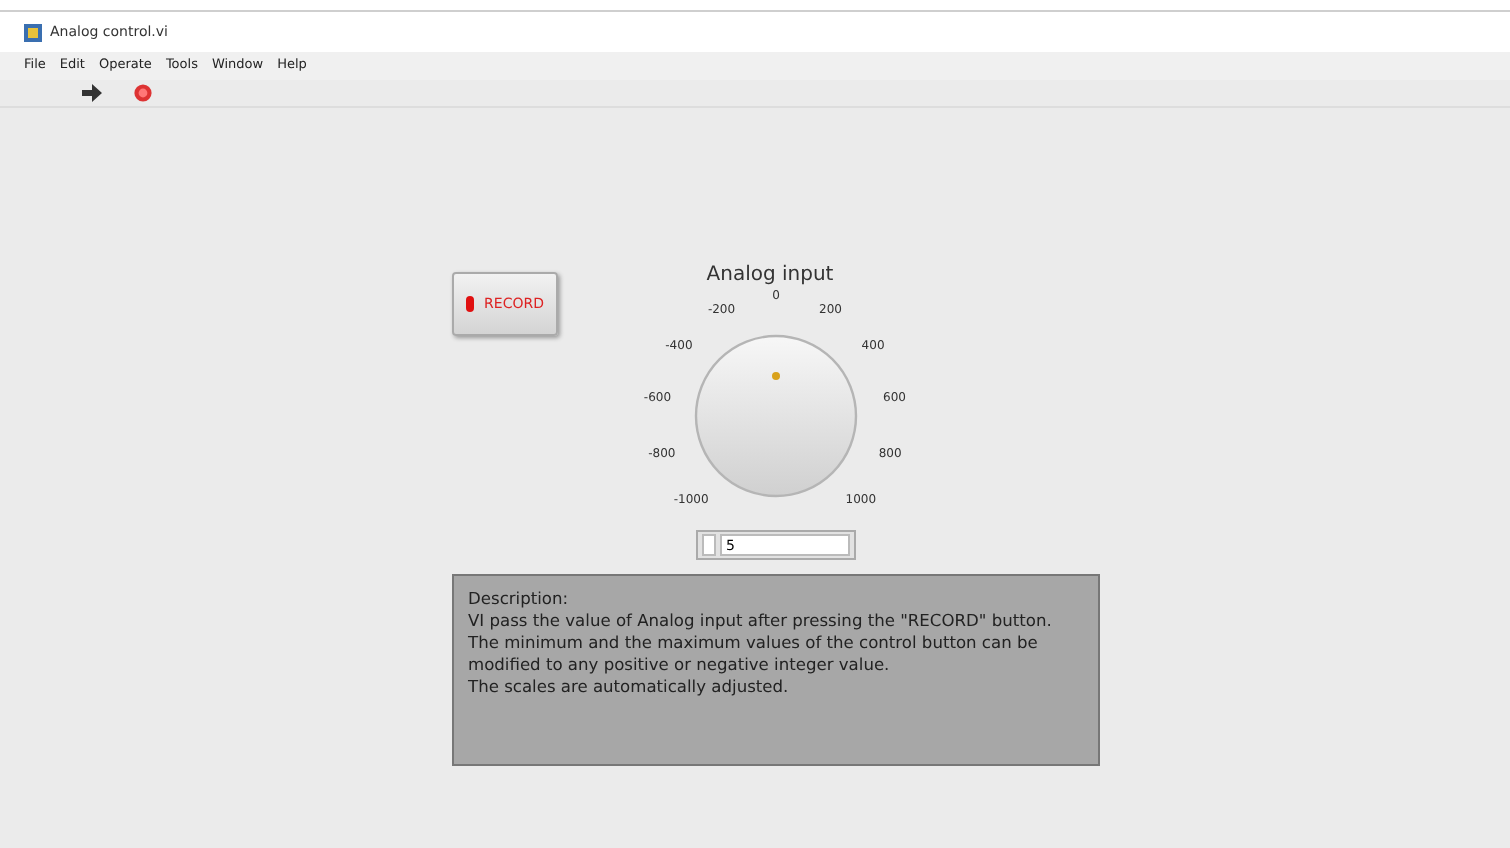 The image size is (1510, 848). I want to click on run-arrow-icon, so click(92, 93).